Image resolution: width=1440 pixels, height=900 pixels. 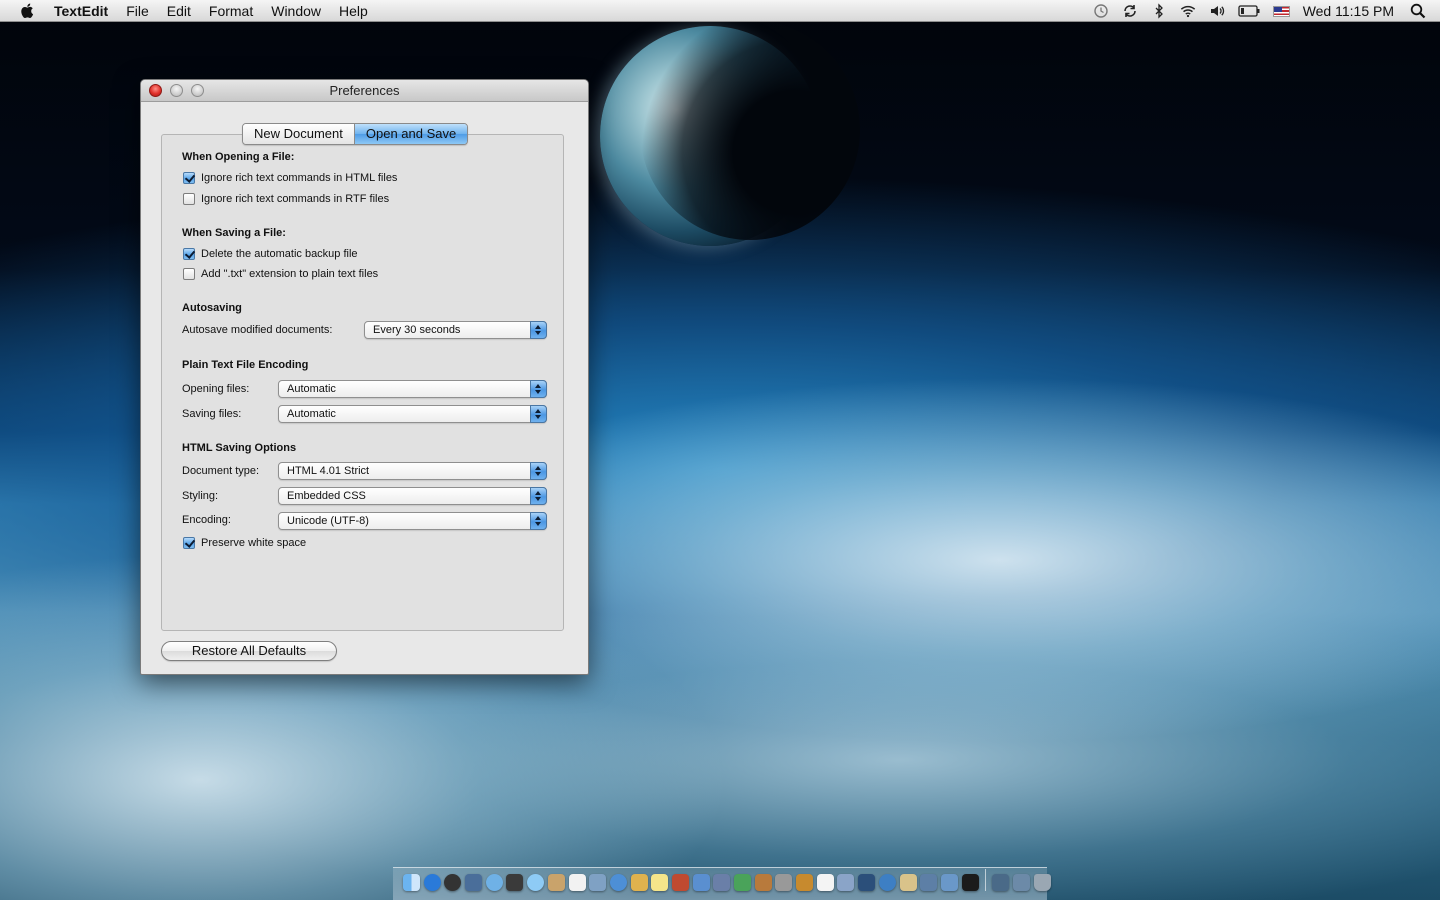 I want to click on ignore-rtf-row: Ignore rich text commands in RTF files, so click(x=286, y=199).